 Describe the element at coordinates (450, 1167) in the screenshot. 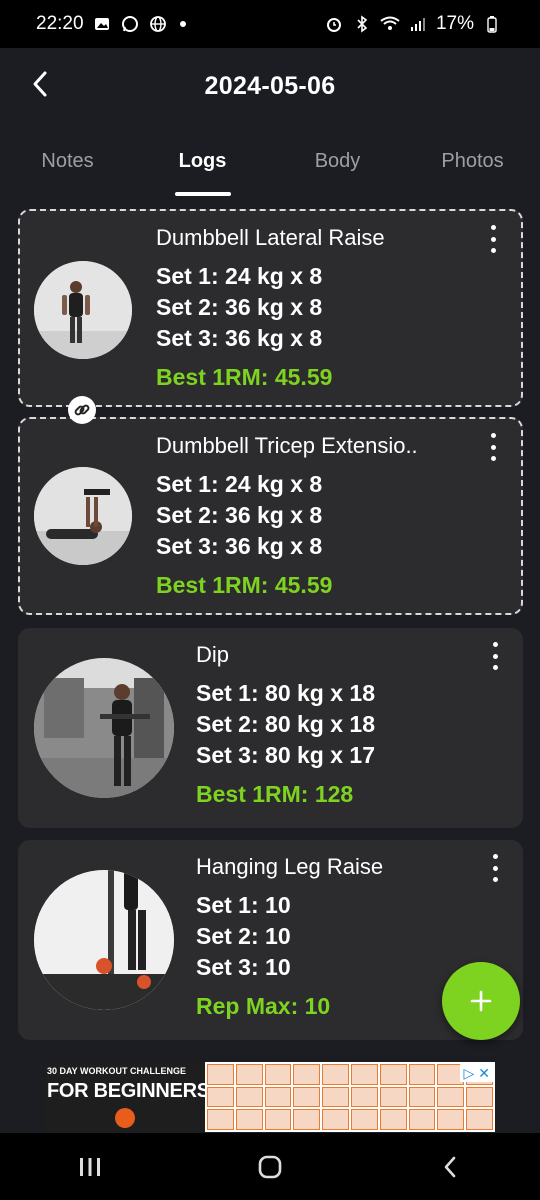

I see `back-icon` at that location.